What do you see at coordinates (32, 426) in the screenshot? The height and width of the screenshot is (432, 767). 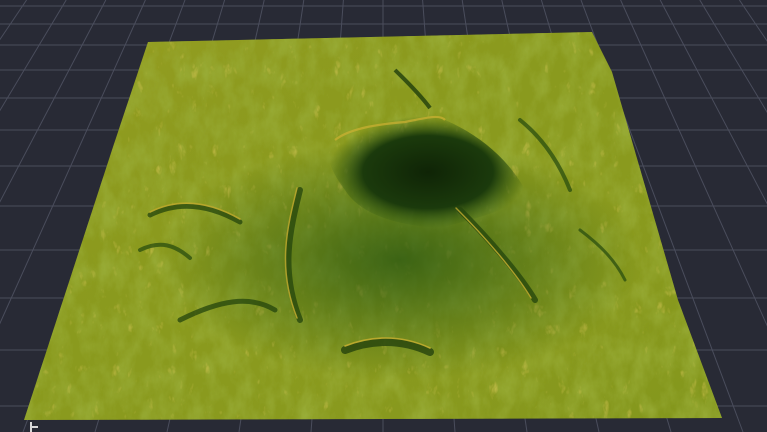 I see `axis-gizmo-icon` at bounding box center [32, 426].